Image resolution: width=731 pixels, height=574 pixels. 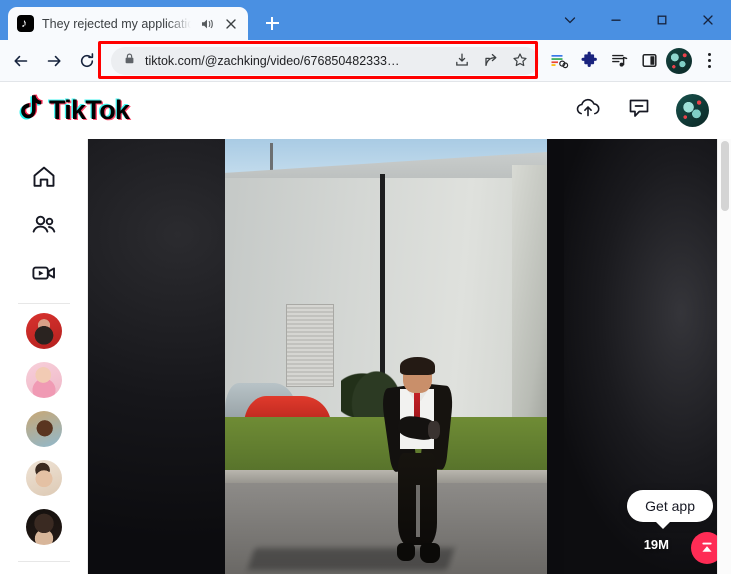 I want to click on share-icon, so click(x=492, y=61).